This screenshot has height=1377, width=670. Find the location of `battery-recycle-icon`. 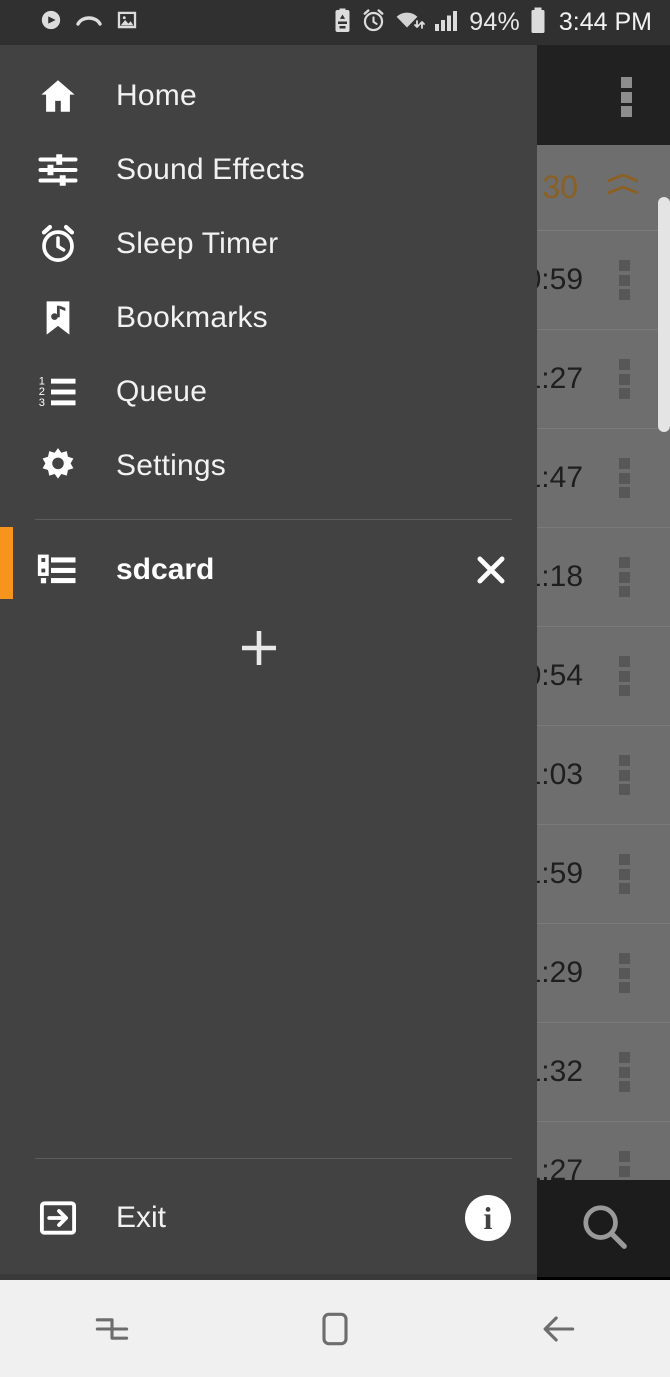

battery-recycle-icon is located at coordinates (342, 23).